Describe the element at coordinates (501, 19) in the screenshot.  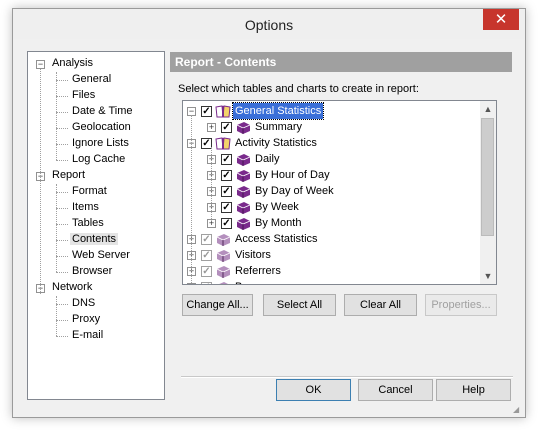
I see `close-button: ✕` at that location.